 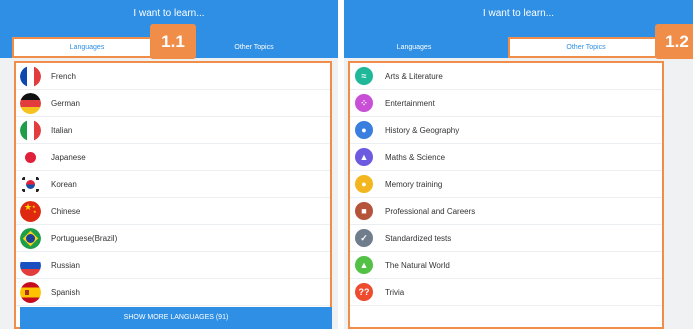 What do you see at coordinates (65, 265) in the screenshot?
I see `language-label: Russian` at bounding box center [65, 265].